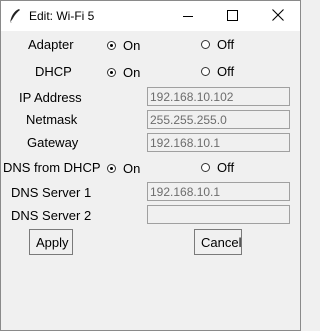 The image size is (320, 331). Describe the element at coordinates (218, 191) in the screenshot. I see `dns-server-1-input` at that location.